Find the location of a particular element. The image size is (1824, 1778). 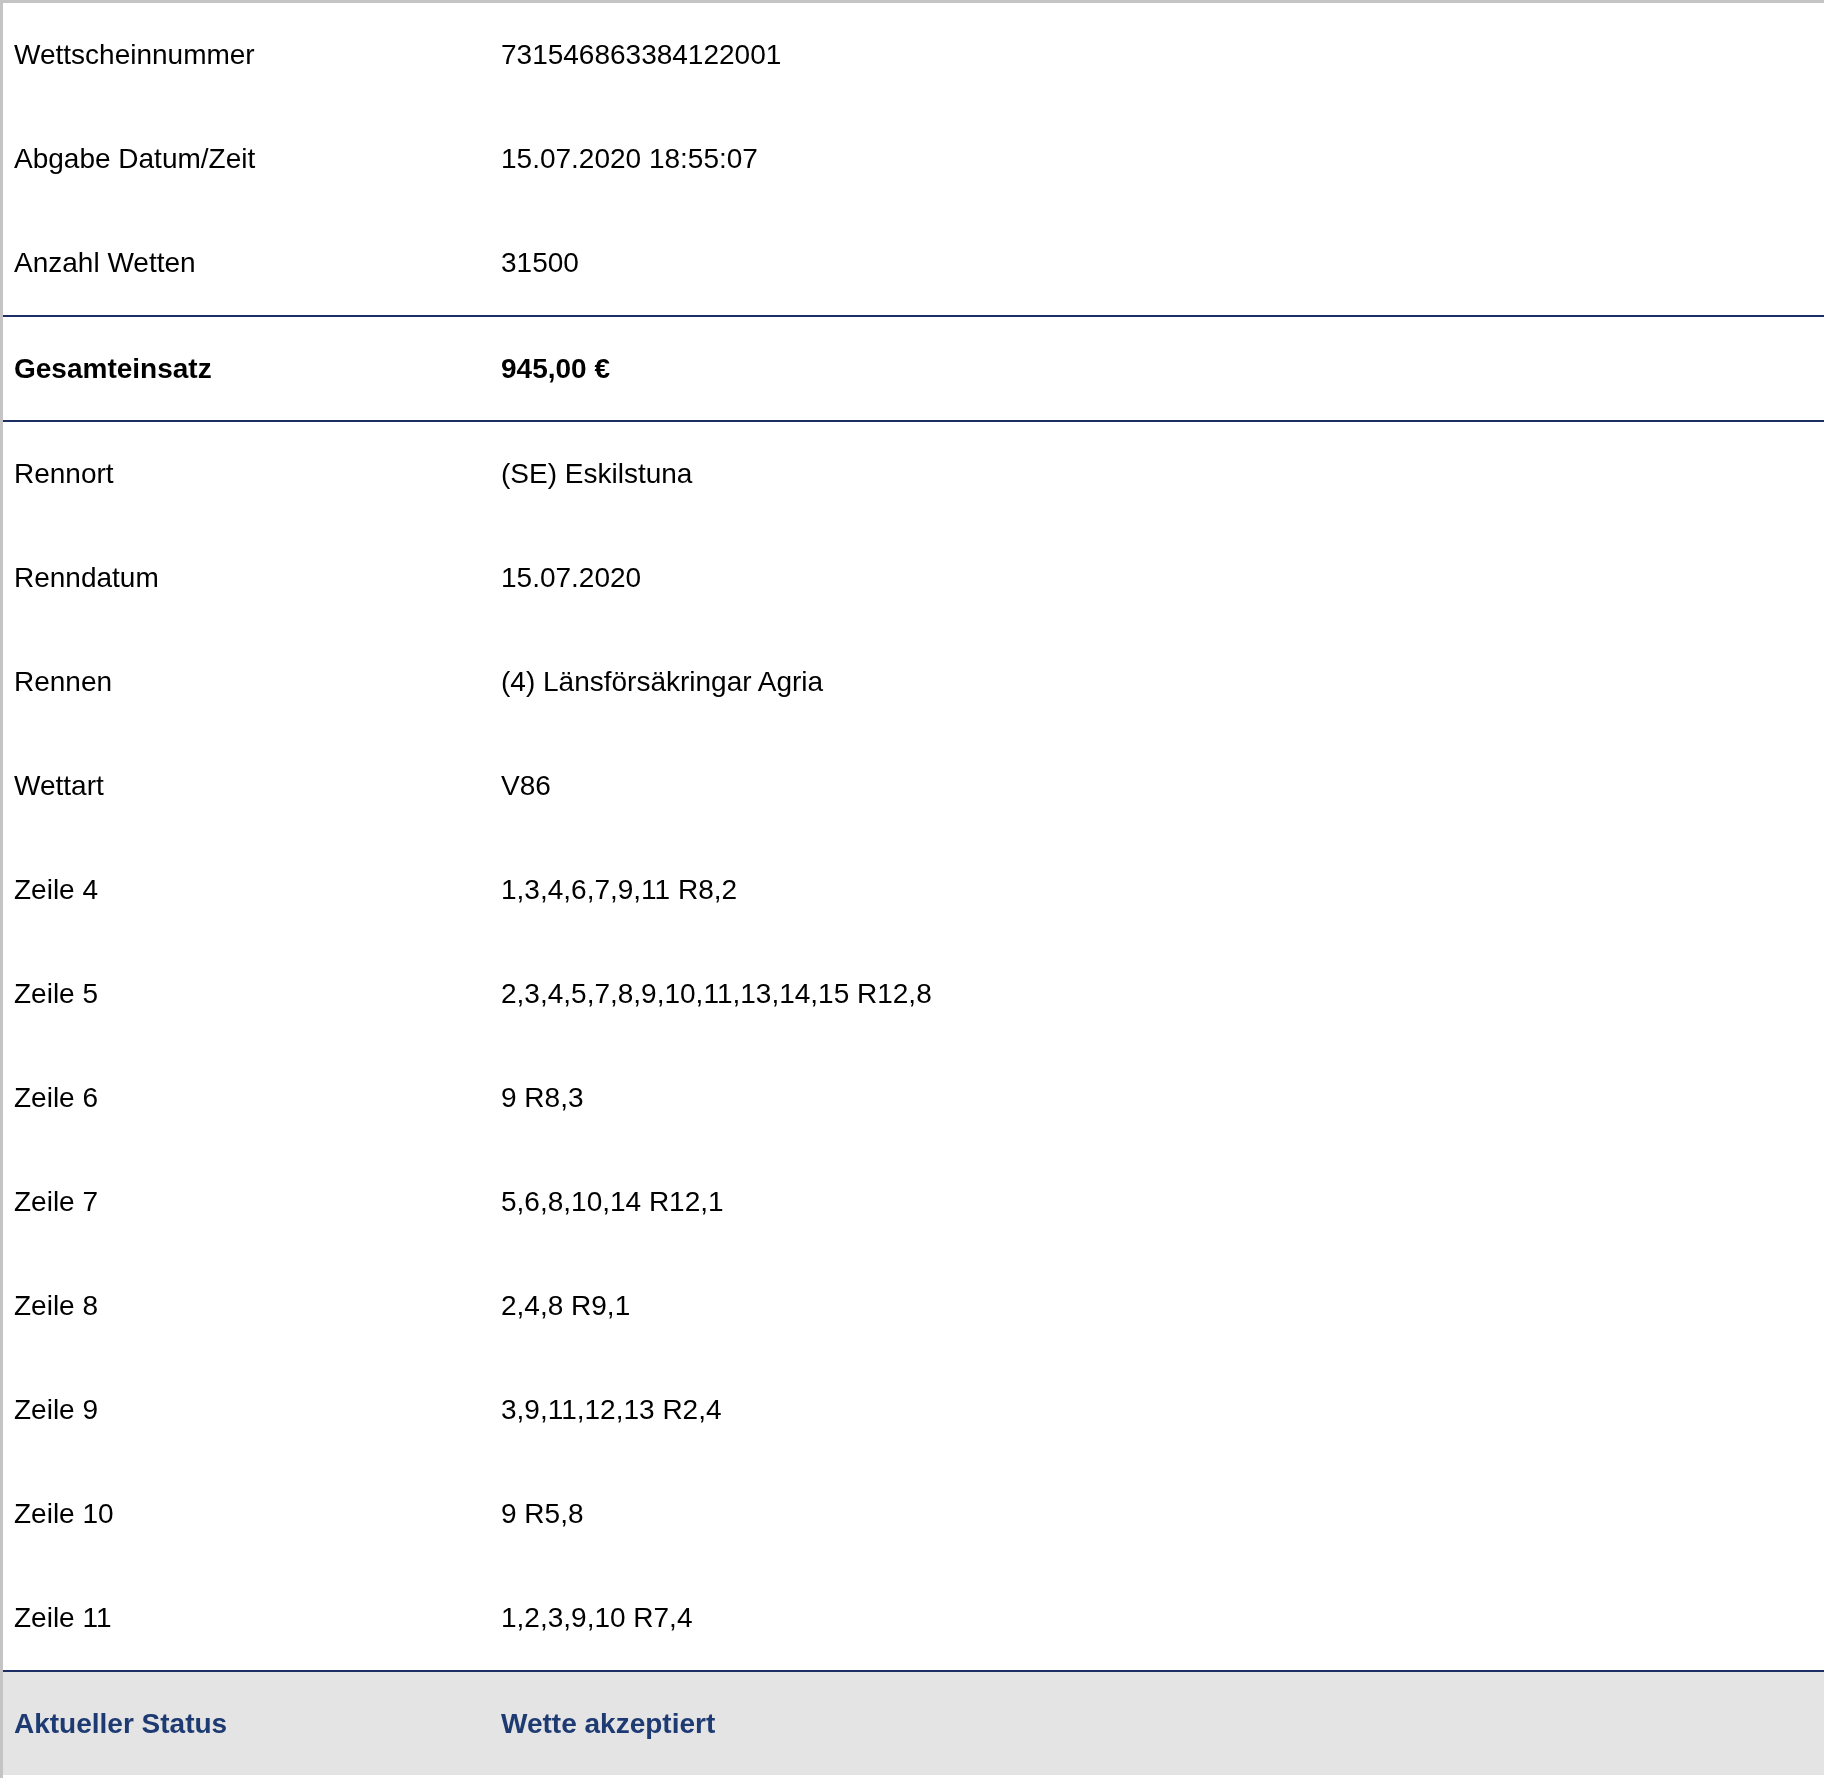

field-label: Abgabe Datum/Zeit is located at coordinates (135, 159).